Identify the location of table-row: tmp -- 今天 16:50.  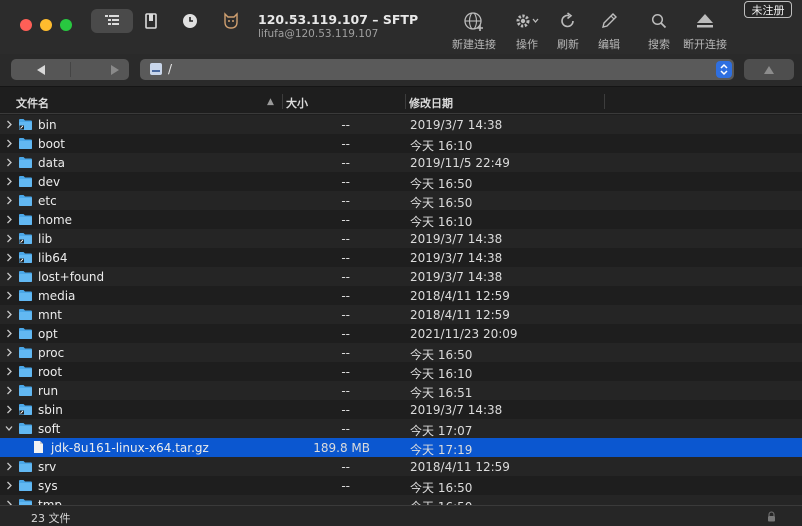
(401, 500).